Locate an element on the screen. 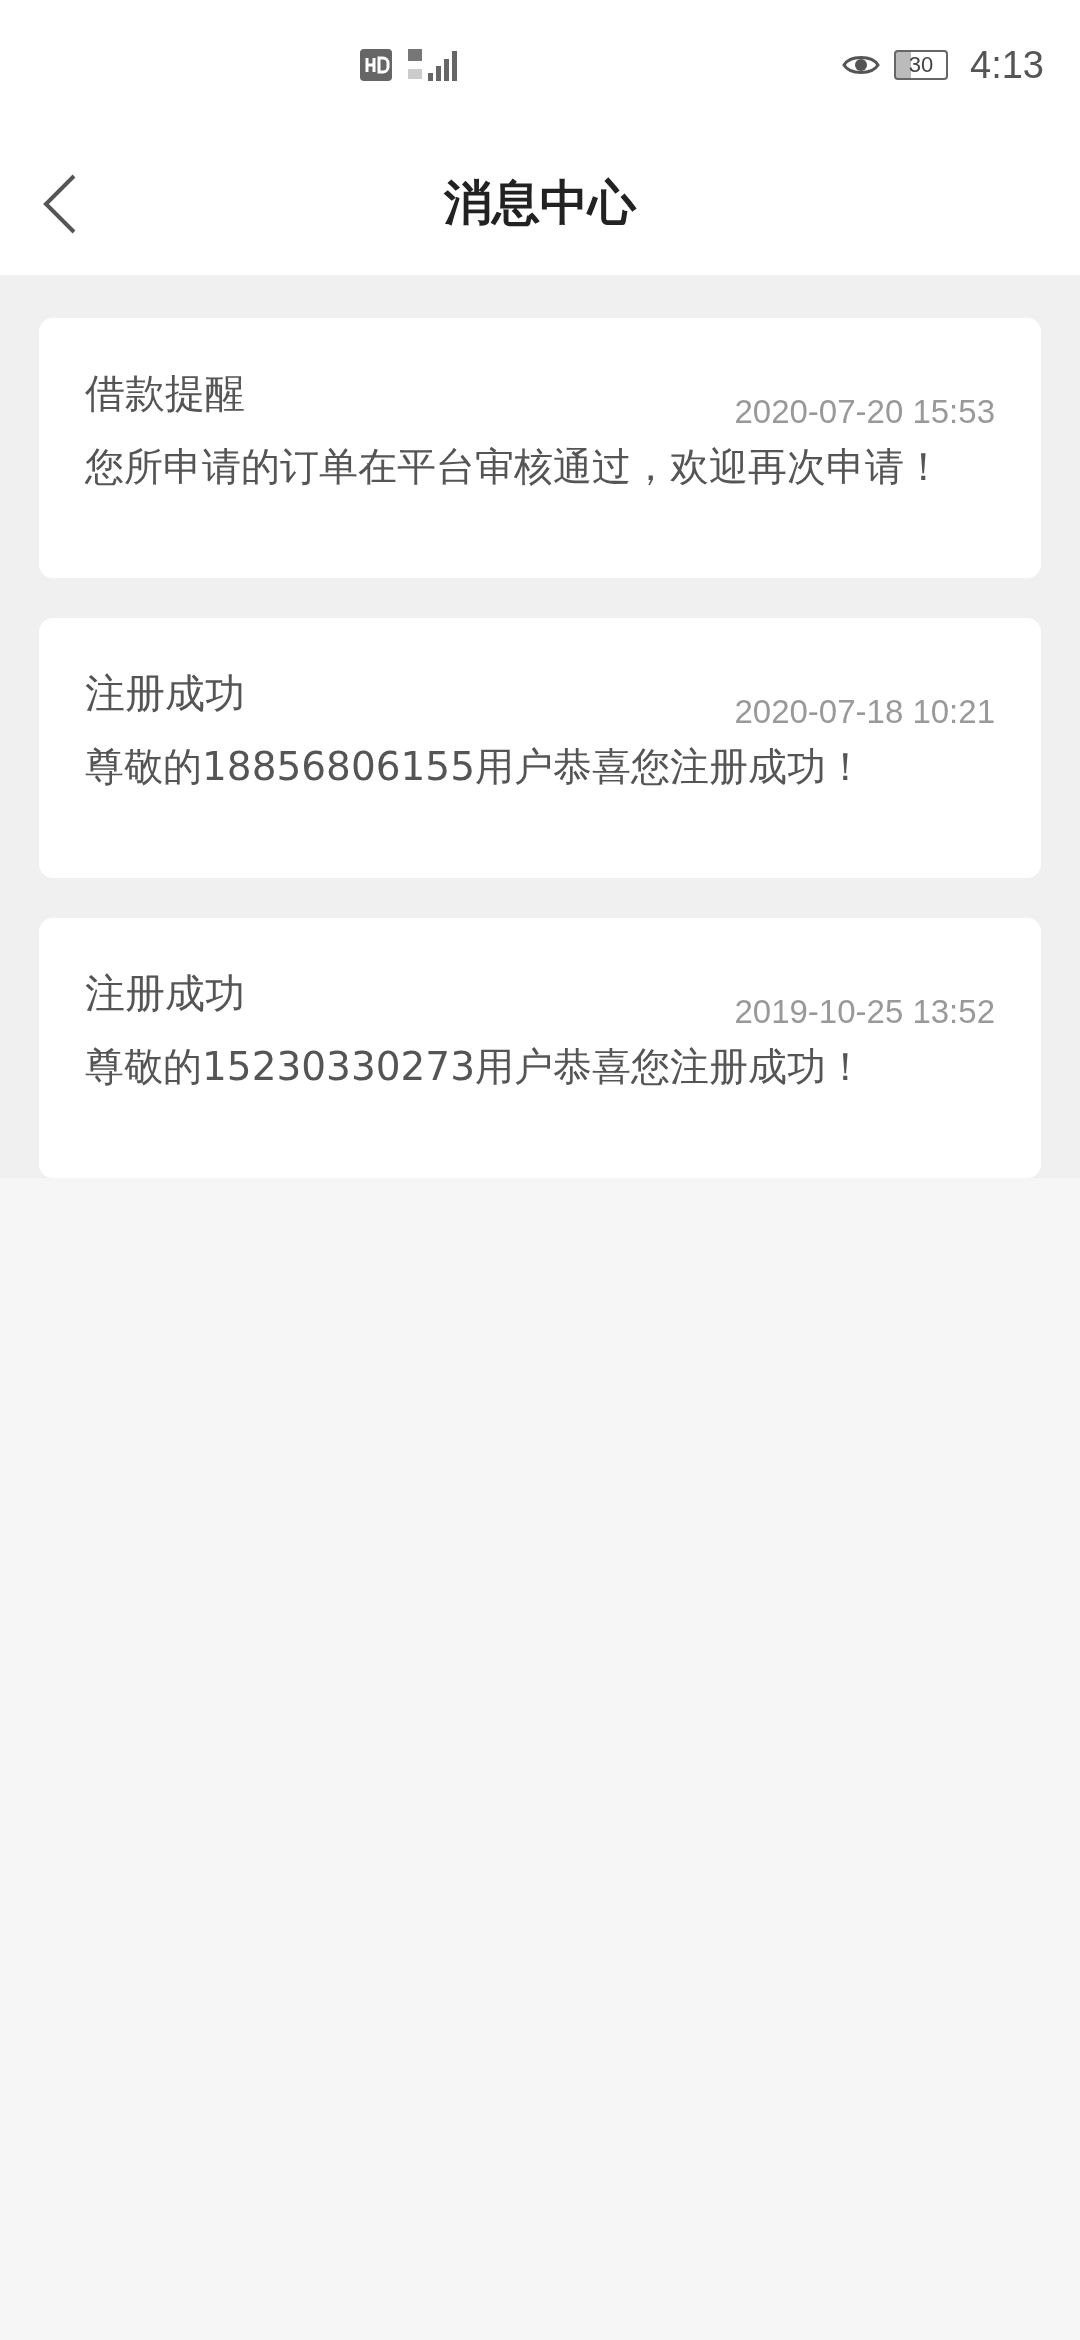  battery-level: 30 is located at coordinates (921, 65).